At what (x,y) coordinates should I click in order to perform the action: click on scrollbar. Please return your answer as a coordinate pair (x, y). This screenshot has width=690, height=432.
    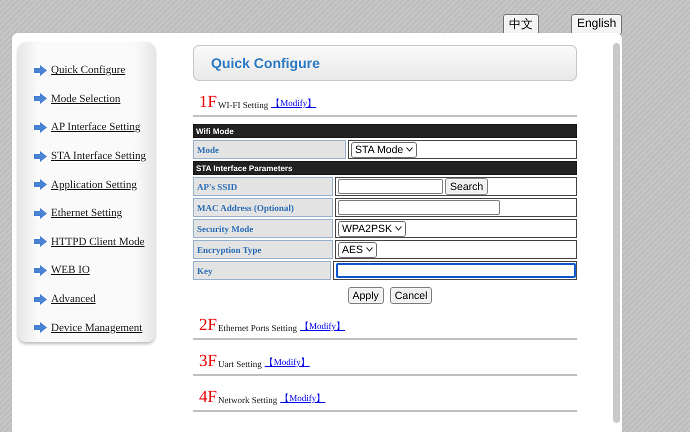
    Looking at the image, I should click on (616, 233).